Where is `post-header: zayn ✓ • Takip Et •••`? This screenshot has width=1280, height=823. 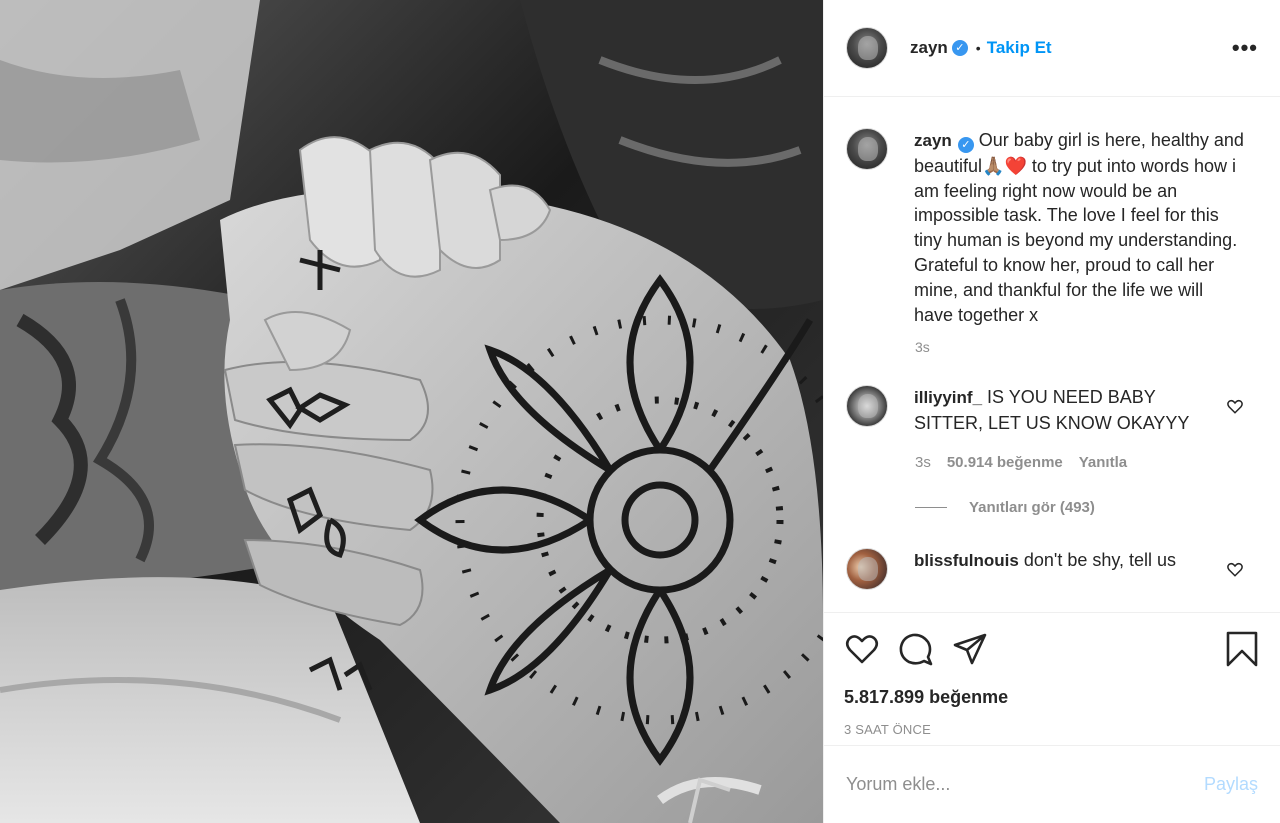
post-header: zayn ✓ • Takip Et ••• is located at coordinates (1052, 48).